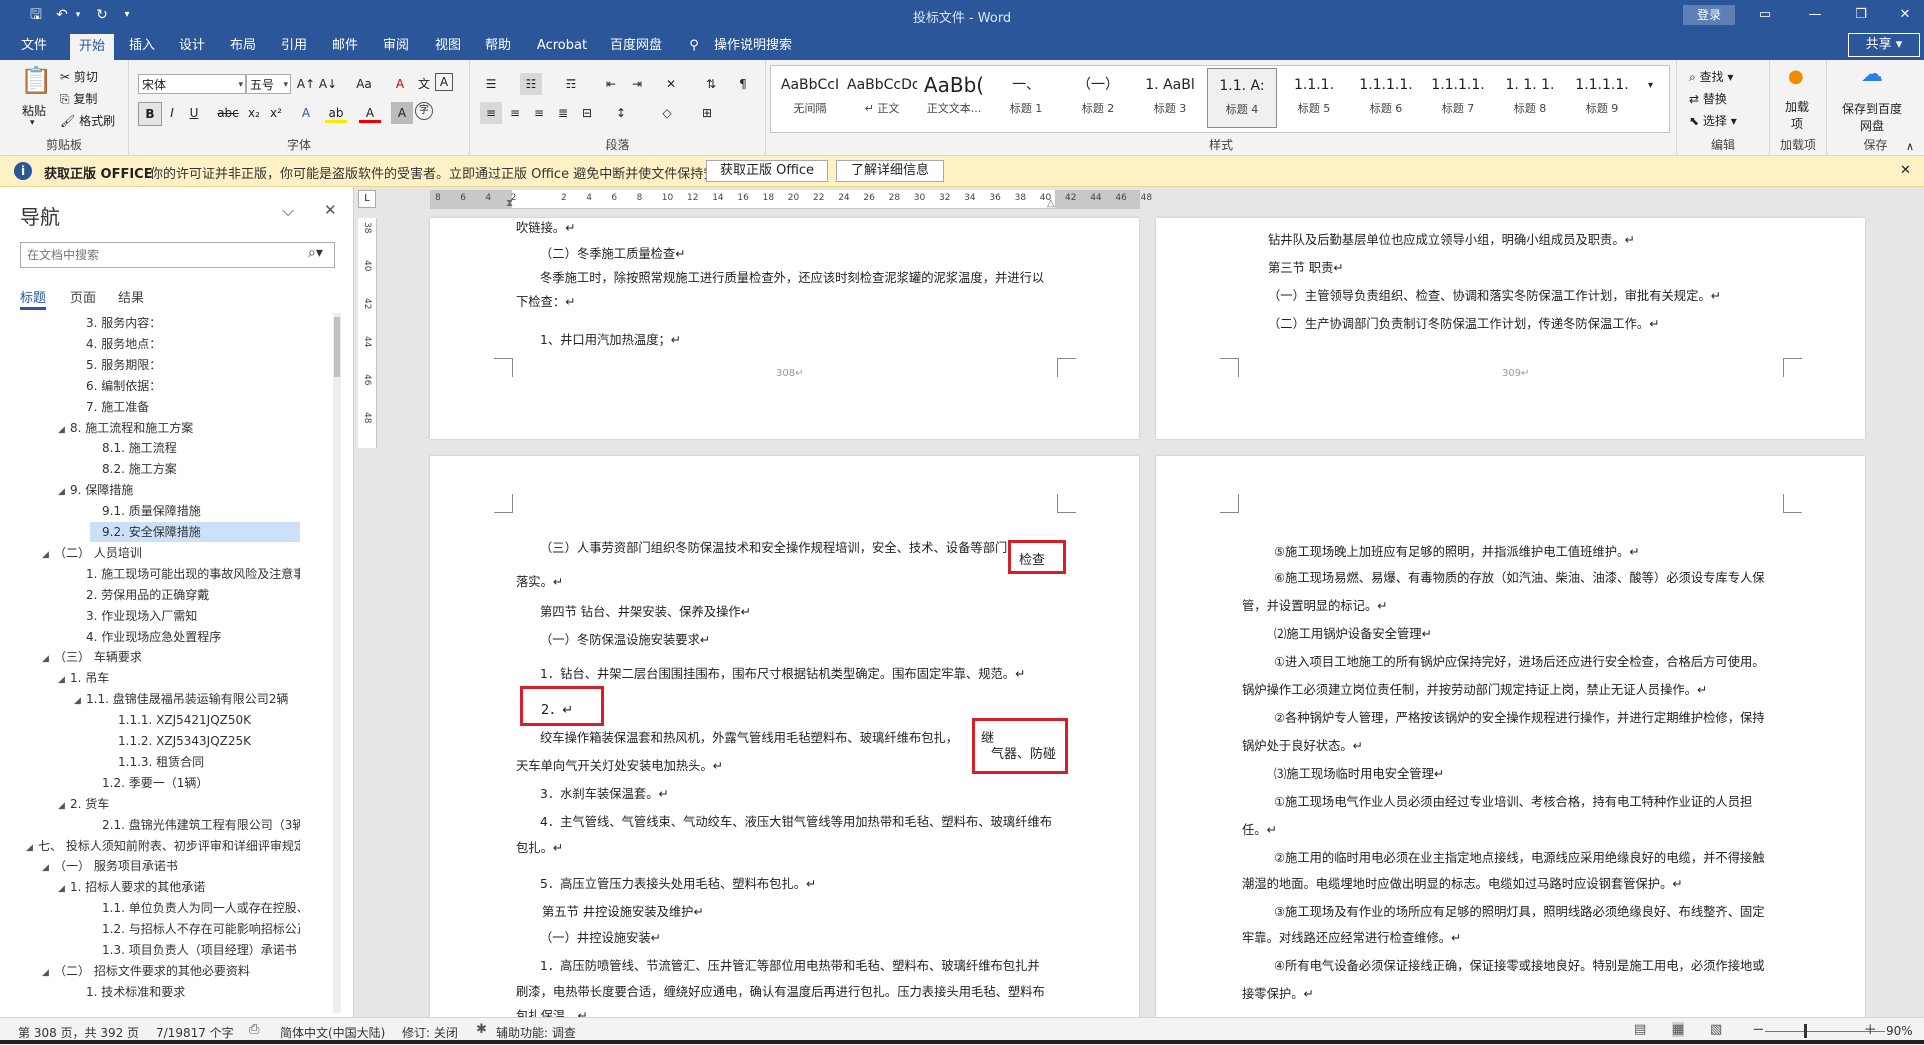 The width and height of the screenshot is (1924, 1045). Describe the element at coordinates (671, 84) in the screenshot. I see `chinese-layout-icon: ✕` at that location.